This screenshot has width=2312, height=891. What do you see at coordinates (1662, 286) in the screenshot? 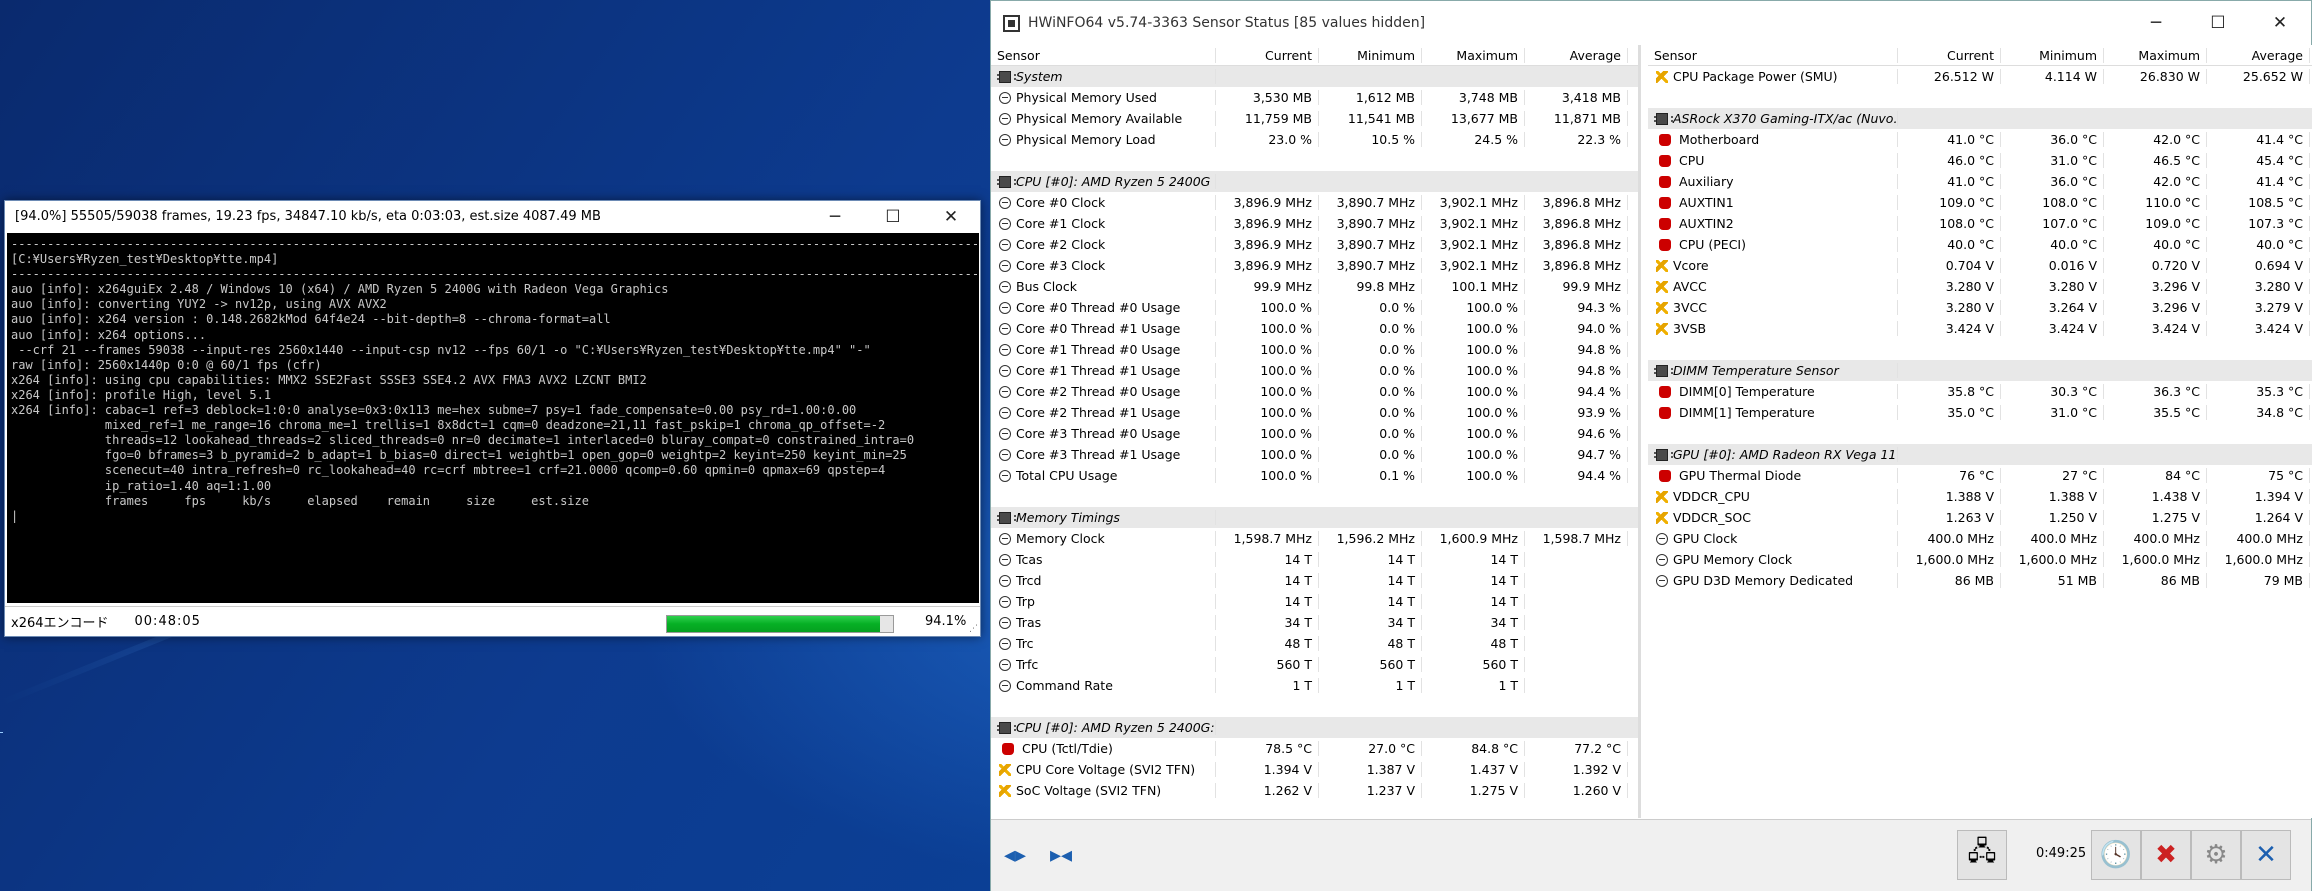
I see `voltage-bolt-icon` at bounding box center [1662, 286].